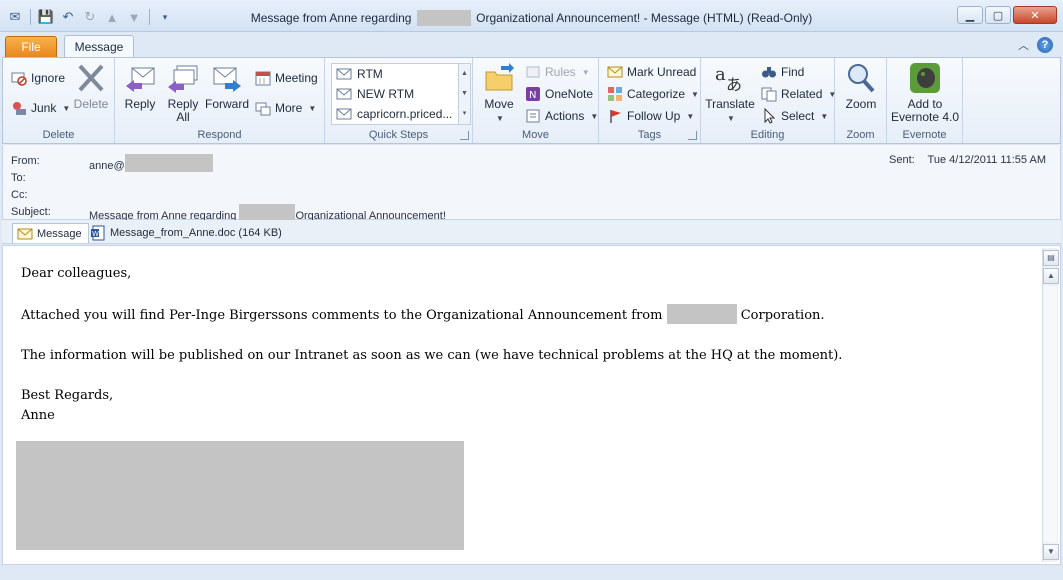 Image resolution: width=1063 pixels, height=580 pixels. I want to click on window-controls: ▁ ▢ ✕, so click(1007, 15).